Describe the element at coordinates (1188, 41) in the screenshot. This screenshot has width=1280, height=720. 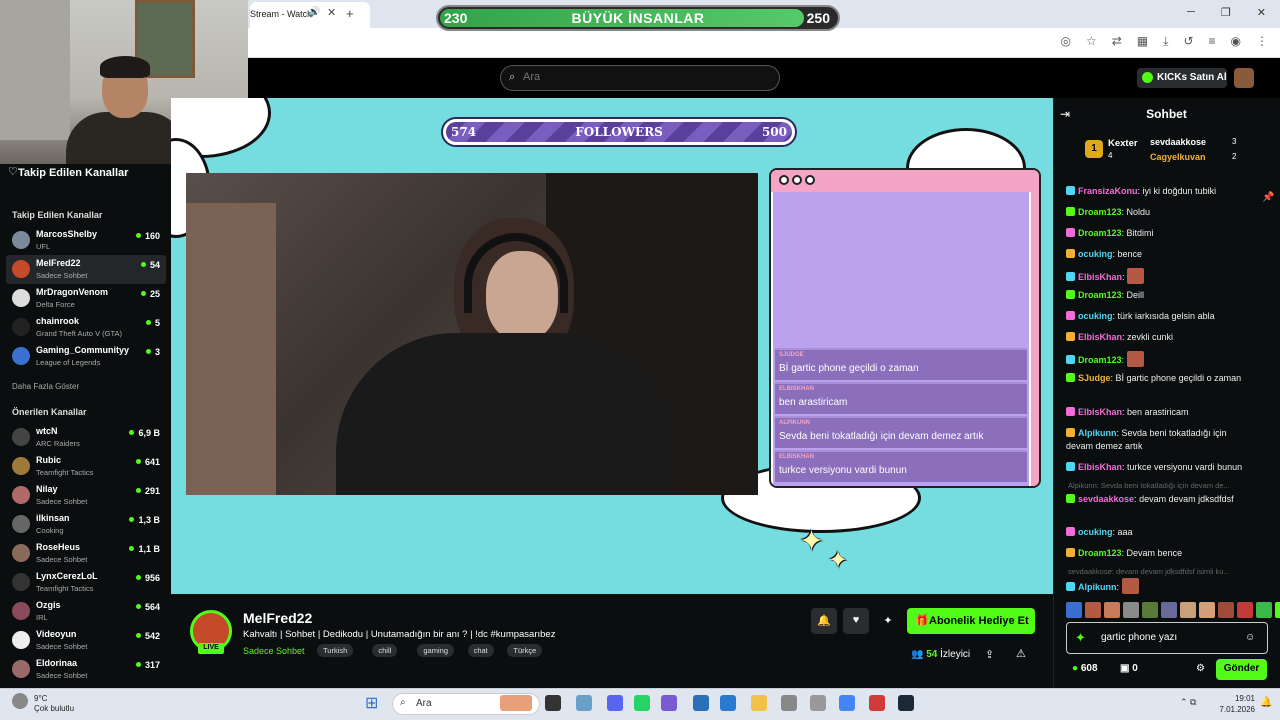
I see `history-icon: ↺` at that location.